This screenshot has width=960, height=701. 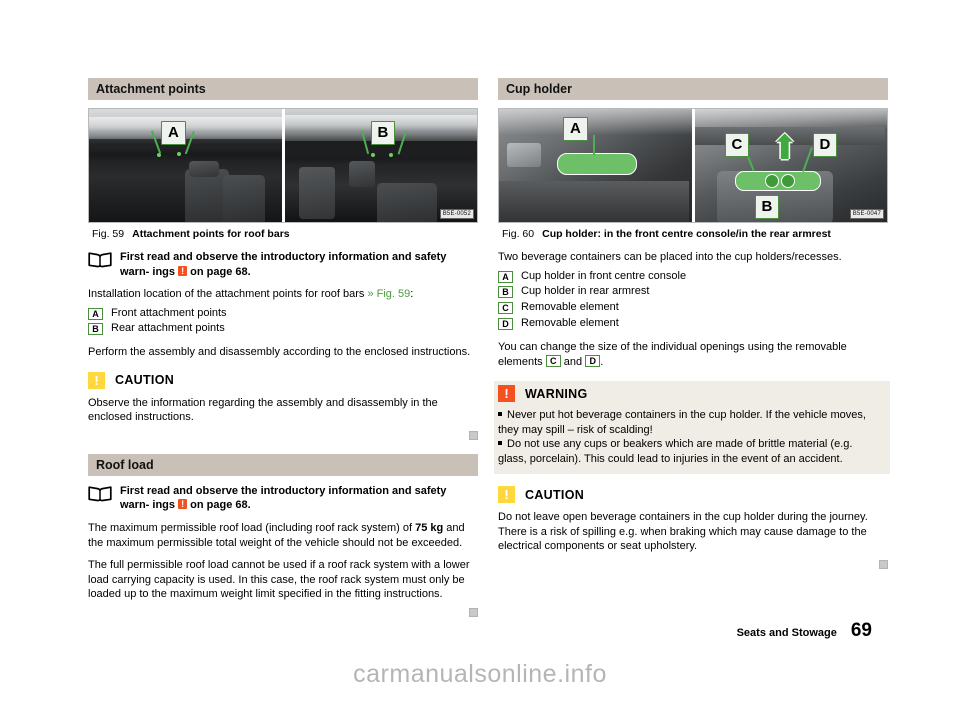 What do you see at coordinates (429, 528) in the screenshot?
I see `roof-load-weight: 75 kg` at bounding box center [429, 528].